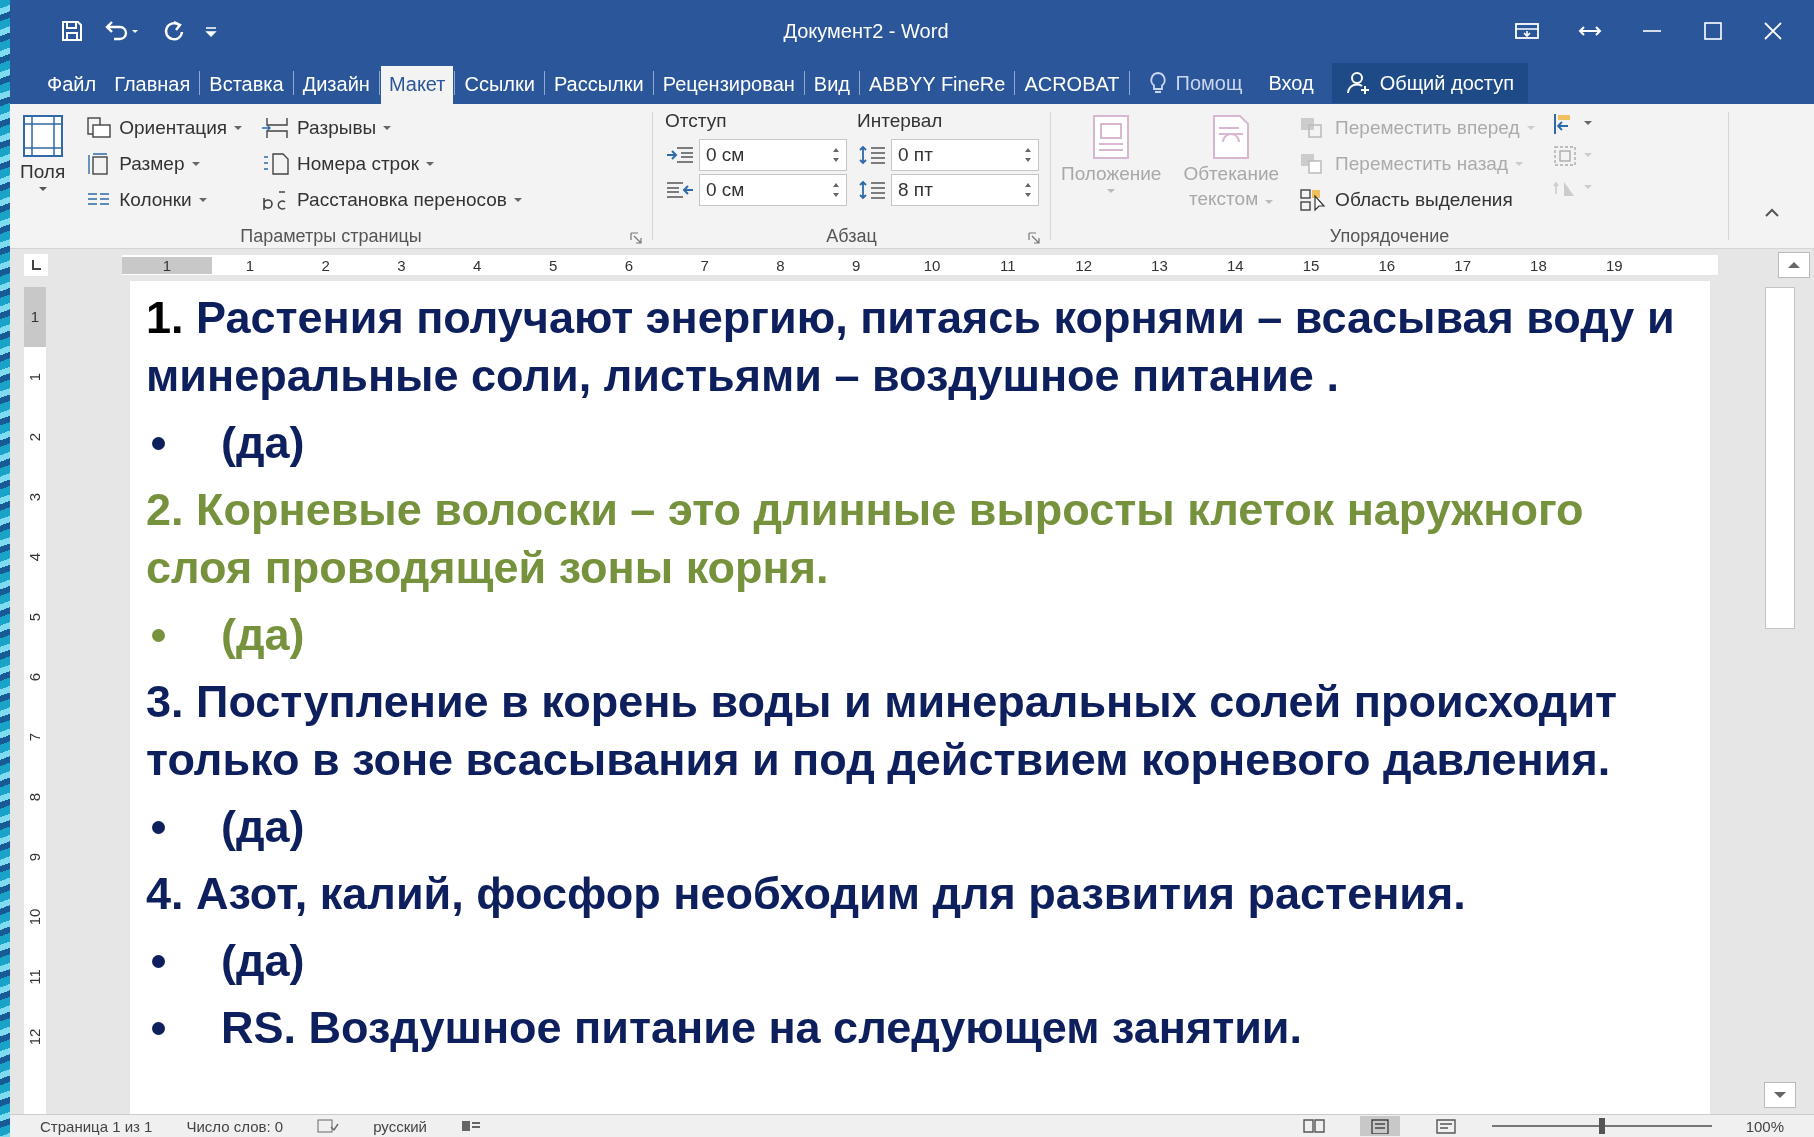  I want to click on ruler-number: 2, so click(325, 265).